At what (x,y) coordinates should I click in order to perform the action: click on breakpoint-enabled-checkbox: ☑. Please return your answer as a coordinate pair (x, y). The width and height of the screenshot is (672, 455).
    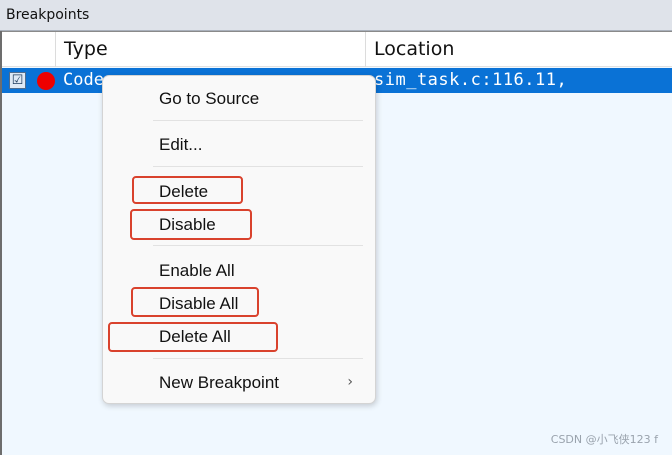
    Looking at the image, I should click on (17, 80).